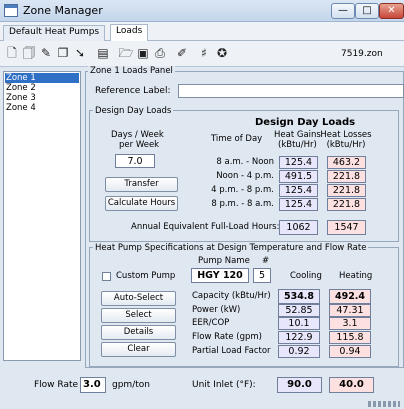 The image size is (404, 409). Describe the element at coordinates (205, 227) in the screenshot. I see `annual-hours-label: Annual Equivalent Full-Load Hours:` at that location.